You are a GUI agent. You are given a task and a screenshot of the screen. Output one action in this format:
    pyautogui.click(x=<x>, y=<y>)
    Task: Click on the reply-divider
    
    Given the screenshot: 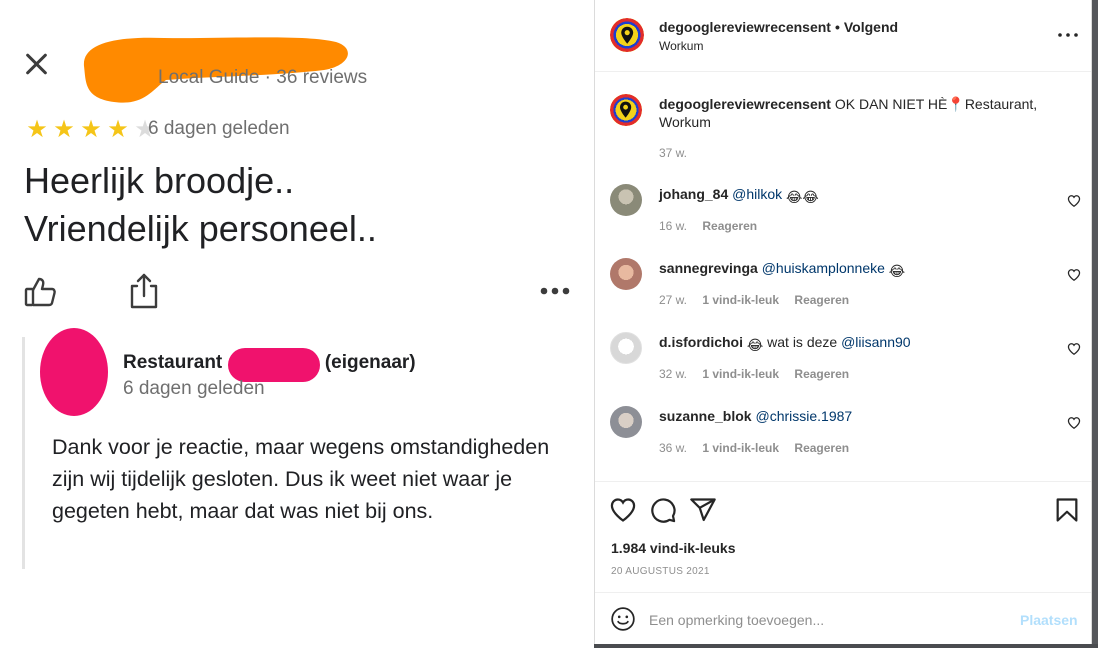 What is the action you would take?
    pyautogui.click(x=23, y=453)
    